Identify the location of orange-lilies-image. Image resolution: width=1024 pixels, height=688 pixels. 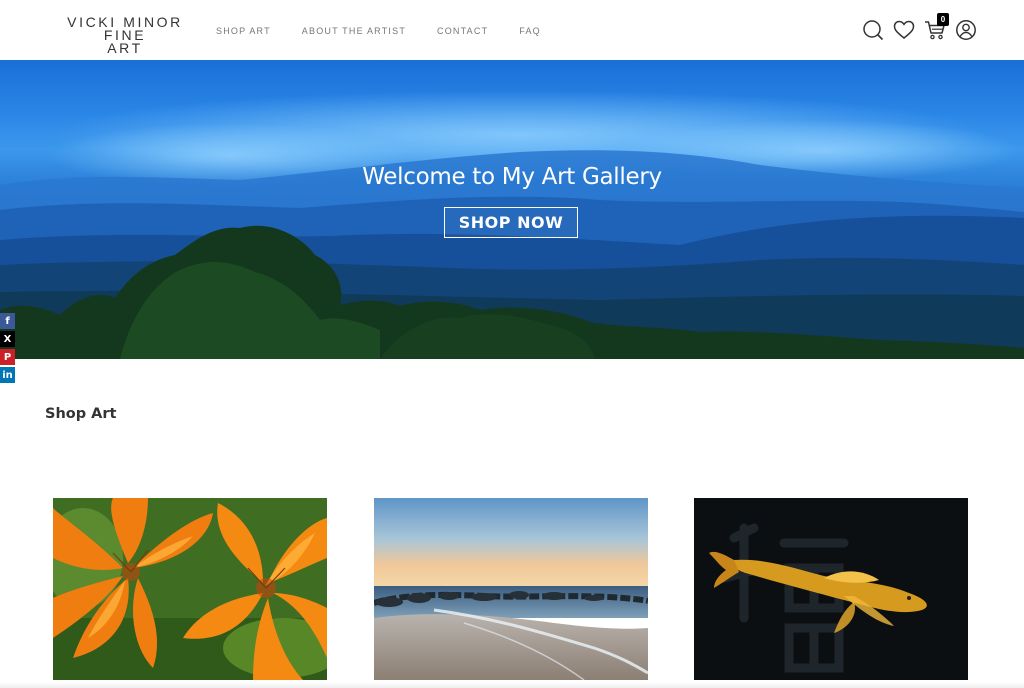
(190, 589).